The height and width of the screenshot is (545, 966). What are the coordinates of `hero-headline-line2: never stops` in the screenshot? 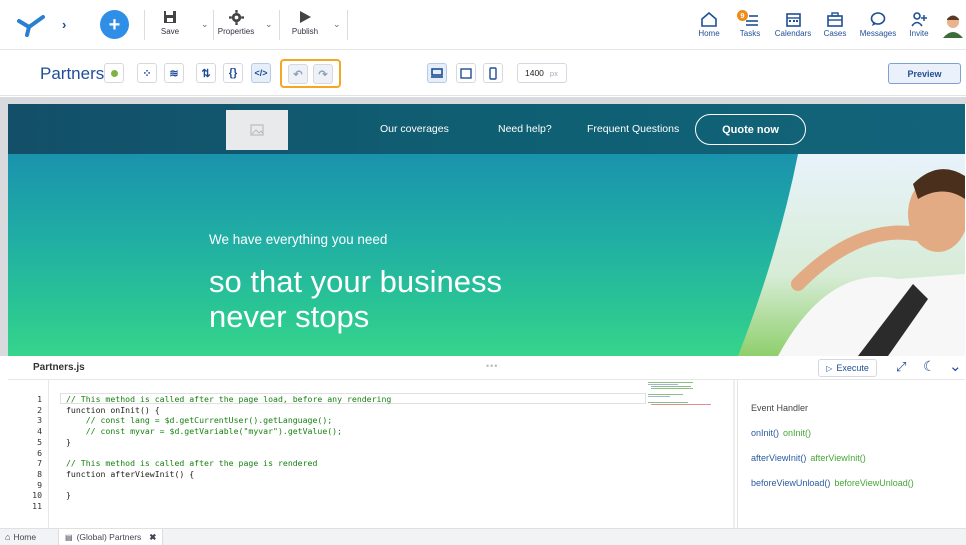 It's located at (289, 316).